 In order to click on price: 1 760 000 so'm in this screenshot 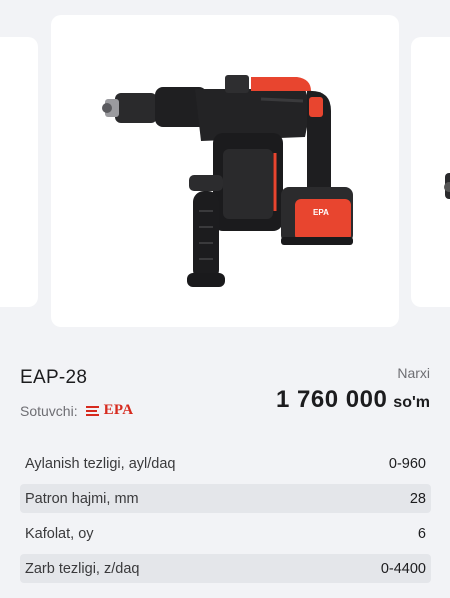, I will do `click(353, 400)`.